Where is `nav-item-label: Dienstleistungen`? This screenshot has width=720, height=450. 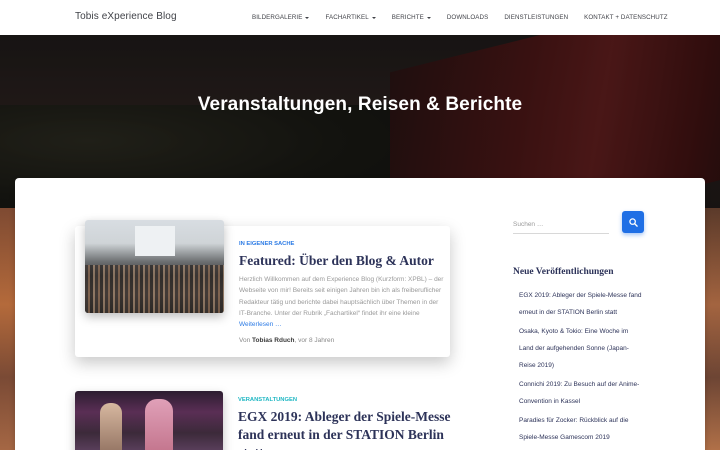
nav-item-label: Dienstleistungen is located at coordinates (536, 17).